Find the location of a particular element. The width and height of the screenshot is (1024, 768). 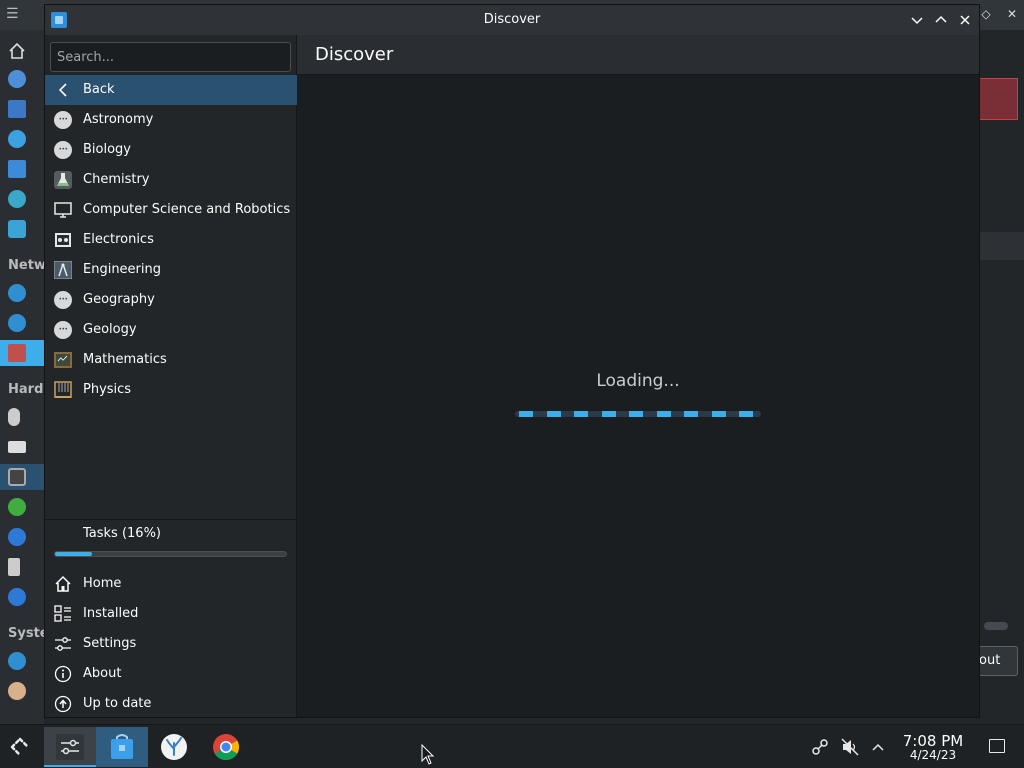

category-label: Astronomy is located at coordinates (118, 119).